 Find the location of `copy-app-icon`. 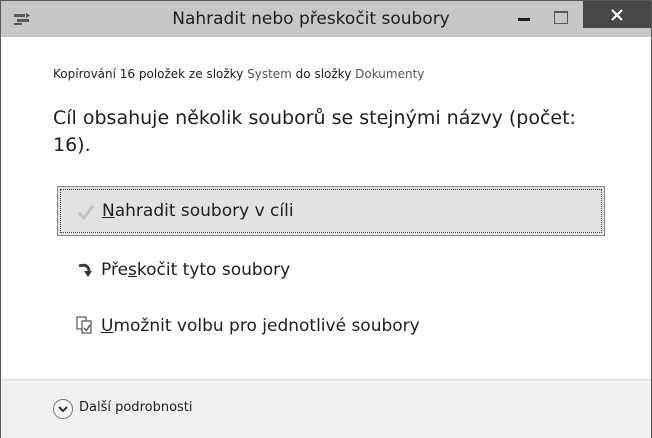

copy-app-icon is located at coordinates (22, 19).